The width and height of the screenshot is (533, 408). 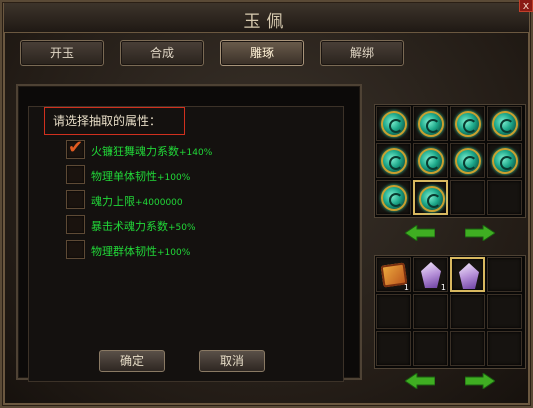 I want to click on close-button: x, so click(x=526, y=6).